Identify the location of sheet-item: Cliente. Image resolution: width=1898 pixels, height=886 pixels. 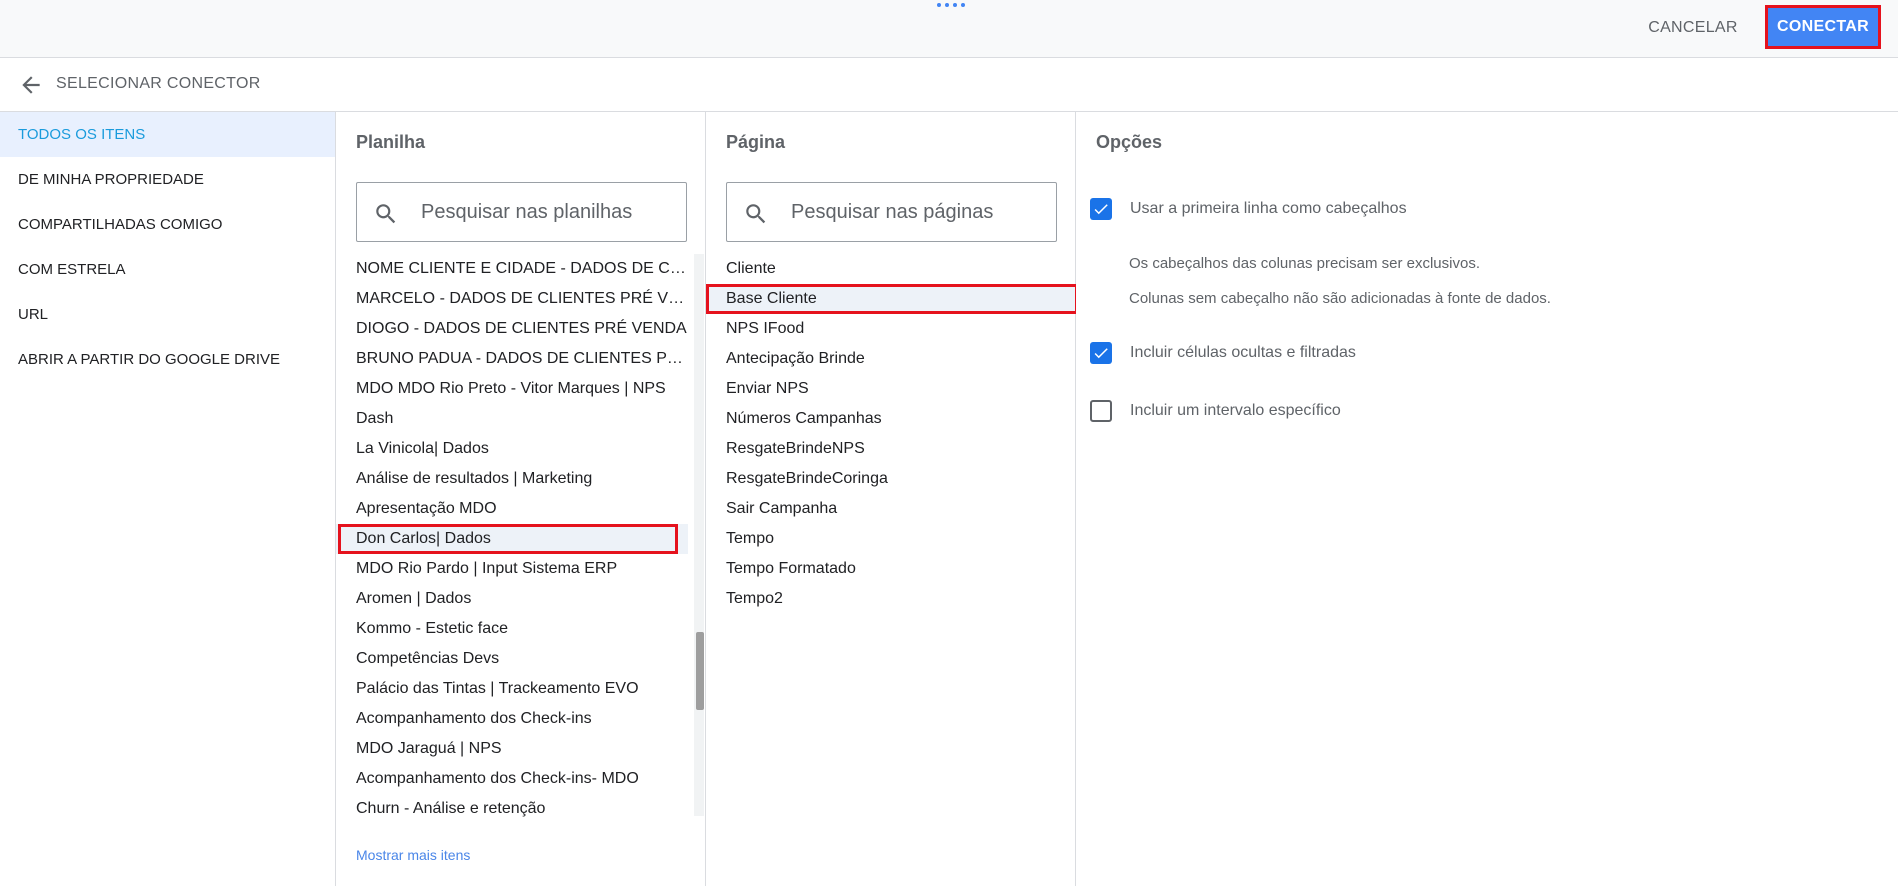
(891, 269).